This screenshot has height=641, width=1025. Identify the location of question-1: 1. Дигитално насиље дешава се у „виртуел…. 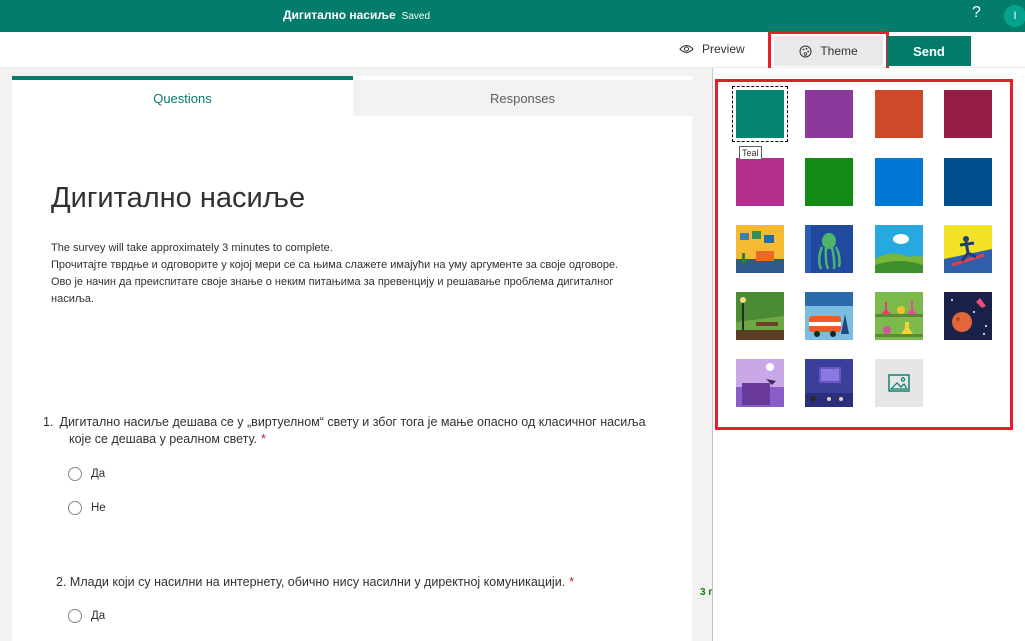
(354, 431).